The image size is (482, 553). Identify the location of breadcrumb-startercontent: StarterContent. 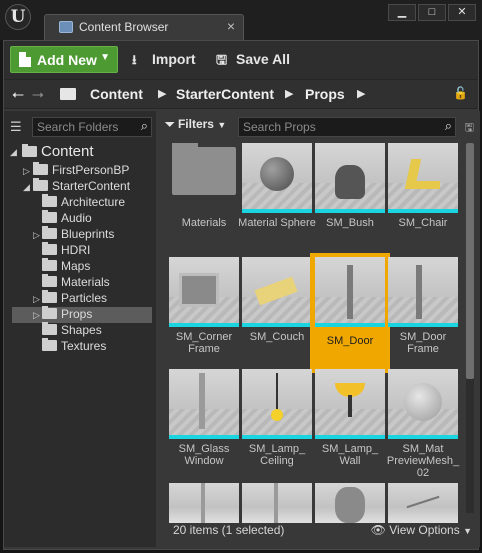
(225, 94).